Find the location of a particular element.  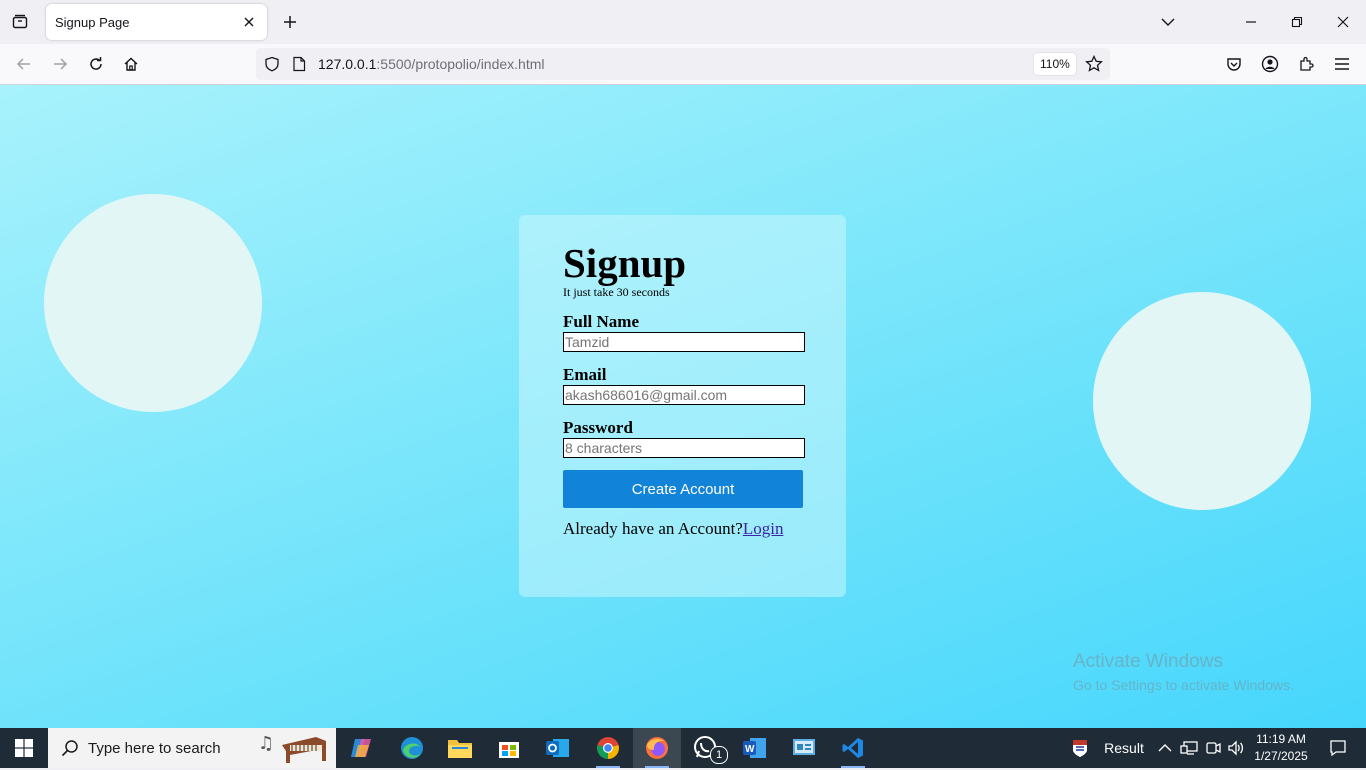

browser-tab-active: Signup Page is located at coordinates (156, 22).